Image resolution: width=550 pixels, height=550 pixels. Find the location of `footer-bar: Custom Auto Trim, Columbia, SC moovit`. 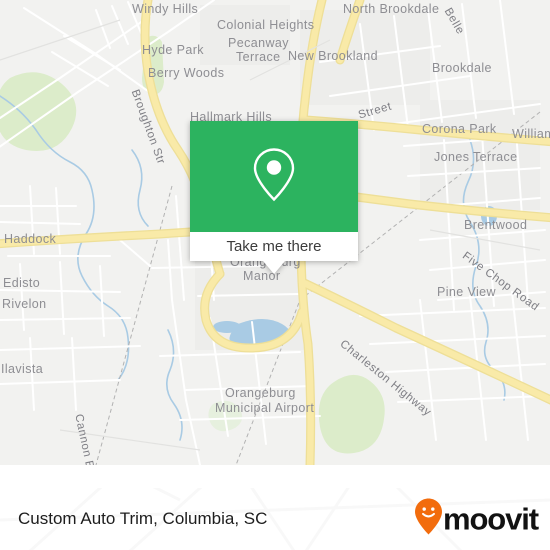

footer-bar: Custom Auto Trim, Columbia, SC moovit is located at coordinates (275, 519).